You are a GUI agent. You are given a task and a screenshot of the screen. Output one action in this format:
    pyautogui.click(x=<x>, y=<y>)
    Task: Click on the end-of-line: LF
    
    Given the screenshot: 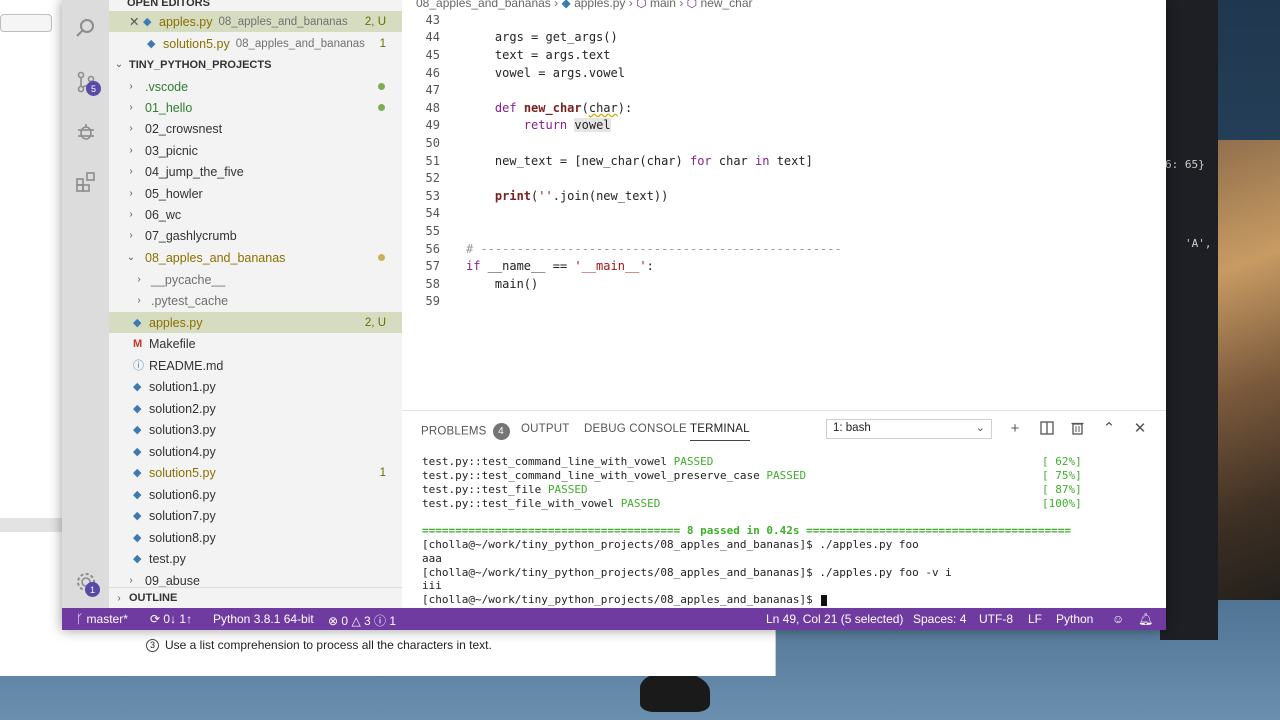 What is the action you would take?
    pyautogui.click(x=1035, y=619)
    